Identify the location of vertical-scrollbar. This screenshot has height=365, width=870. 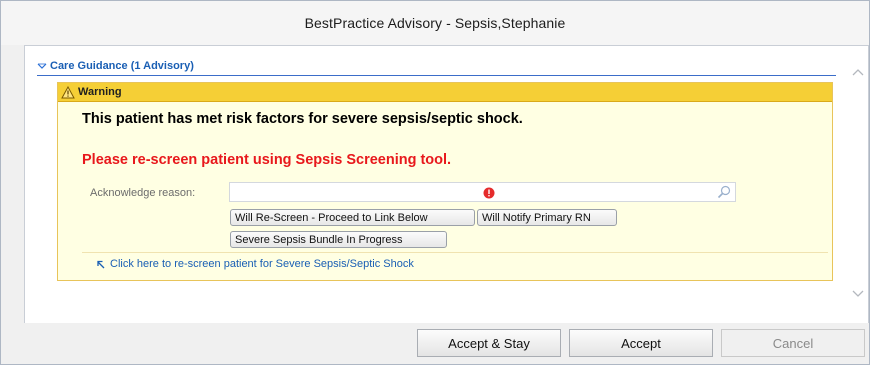
(858, 184).